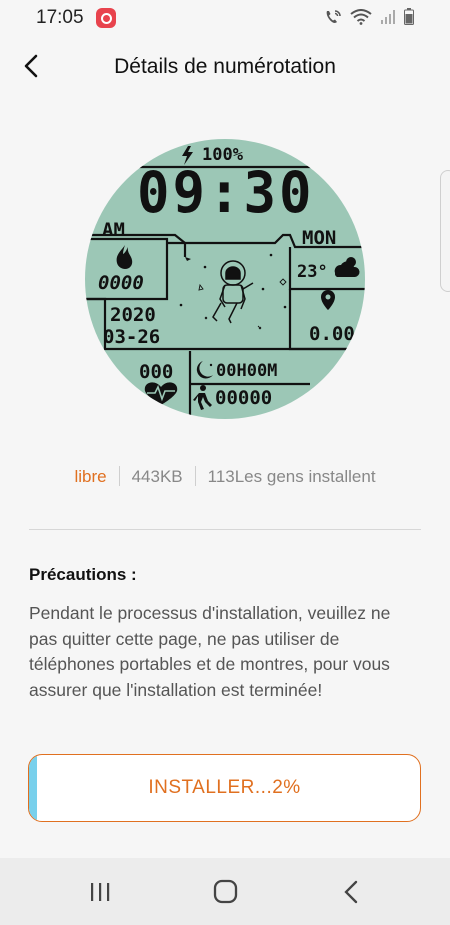  What do you see at coordinates (132, 337) in the screenshot?
I see `watch-date-month-day: 03-26` at bounding box center [132, 337].